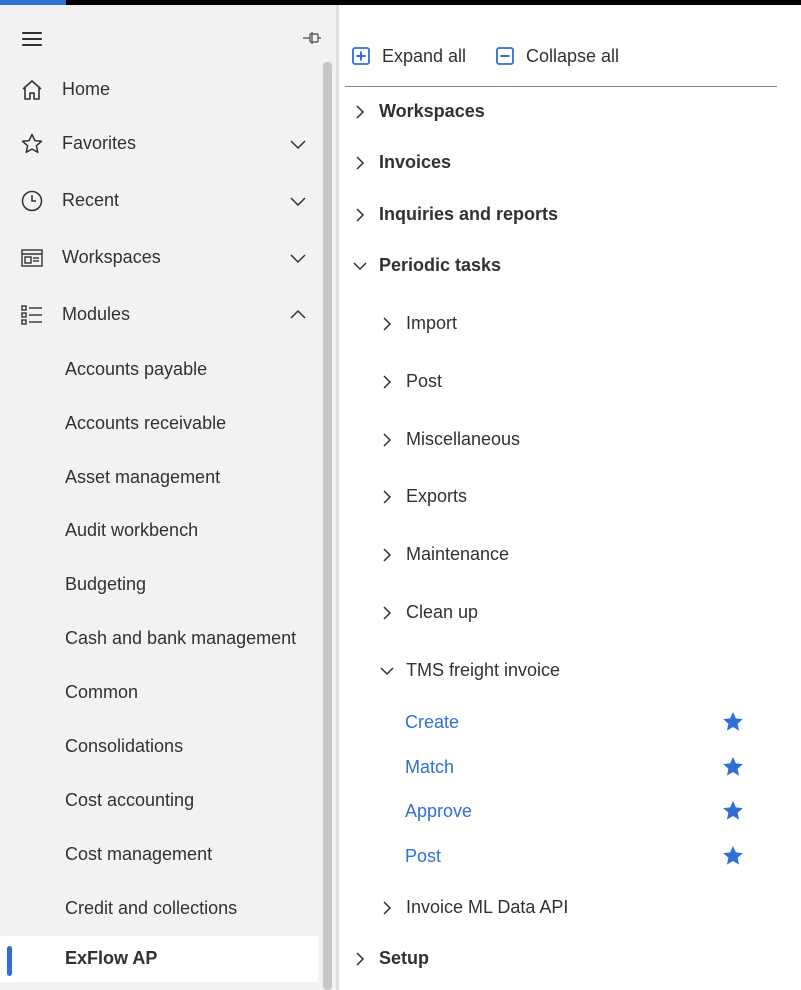 Image resolution: width=801 pixels, height=990 pixels. I want to click on nav-item-recent: Recent, so click(160, 201).